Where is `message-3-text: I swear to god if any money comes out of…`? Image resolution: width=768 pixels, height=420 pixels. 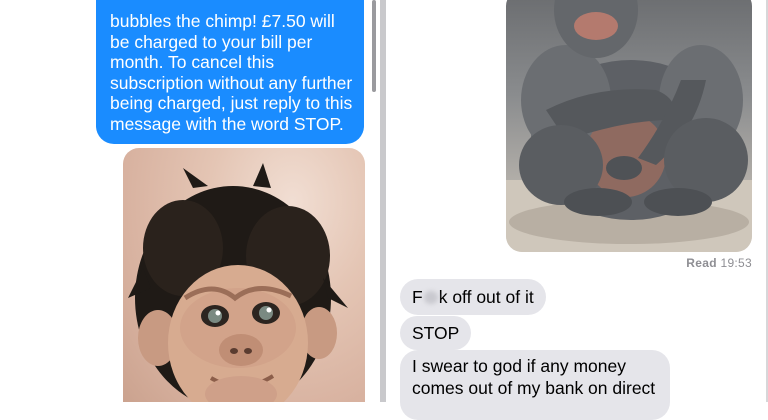 message-3-text: I swear to god if any money comes out of… is located at coordinates (534, 377).